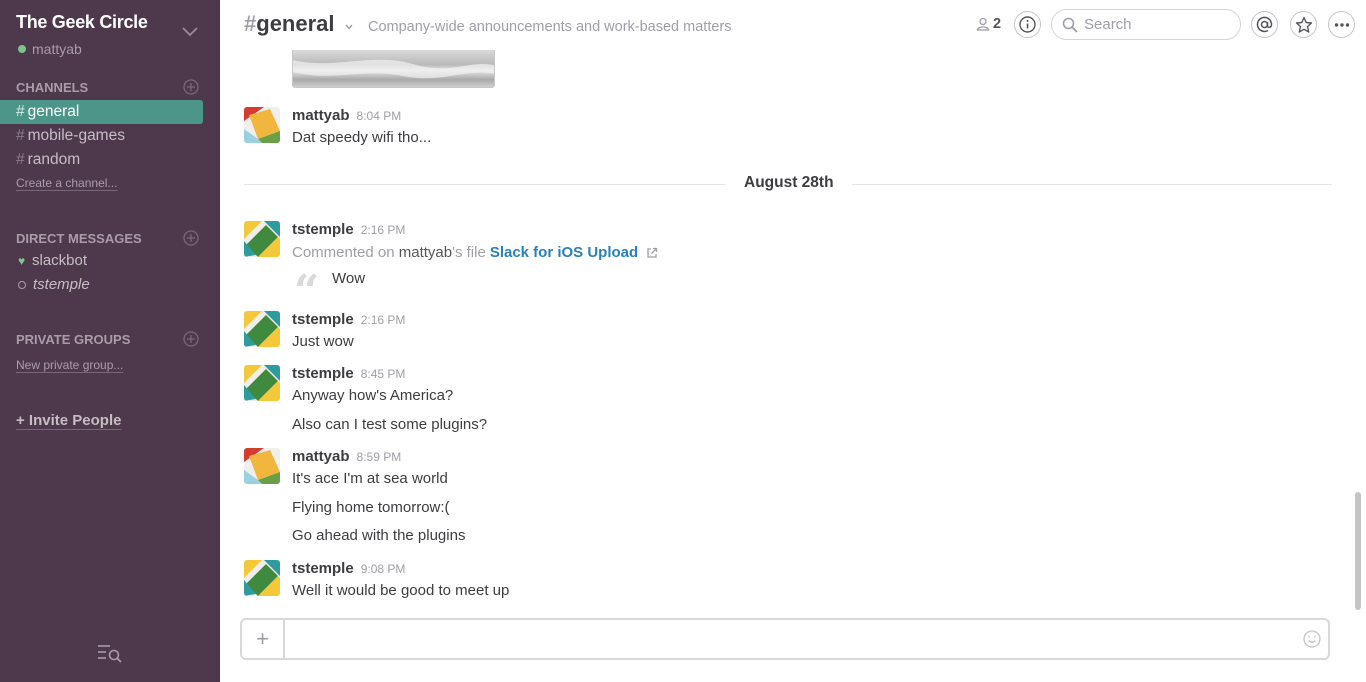 The height and width of the screenshot is (682, 1366). What do you see at coordinates (110, 653) in the screenshot?
I see `list-search-icon` at bounding box center [110, 653].